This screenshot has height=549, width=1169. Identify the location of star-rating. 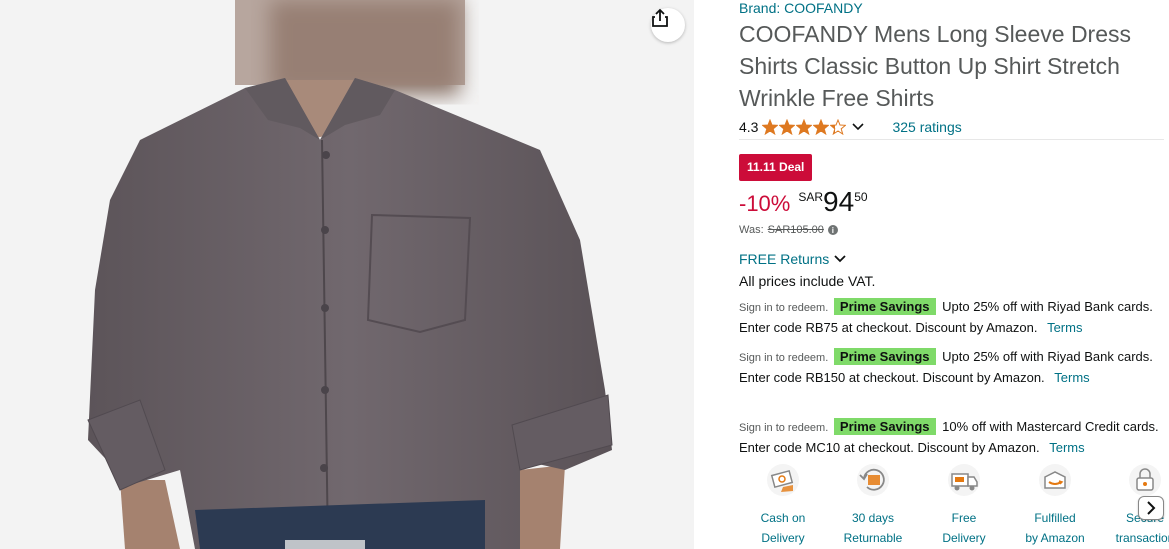
(804, 127).